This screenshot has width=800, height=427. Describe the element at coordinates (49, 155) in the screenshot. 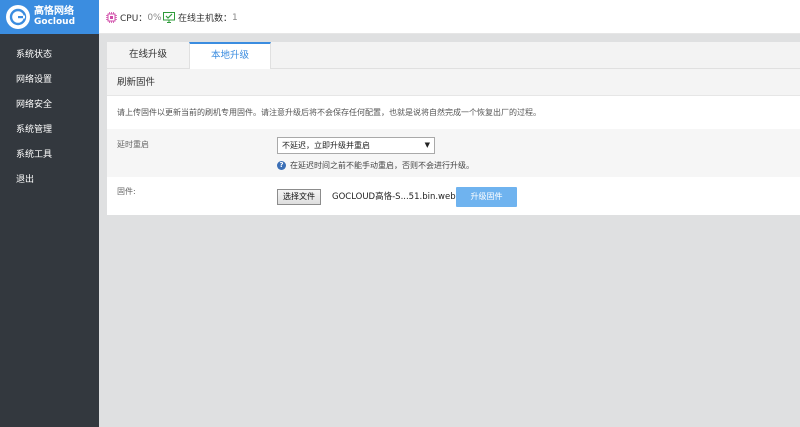

I see `sidebar-item-system-tools: 系统工具` at that location.